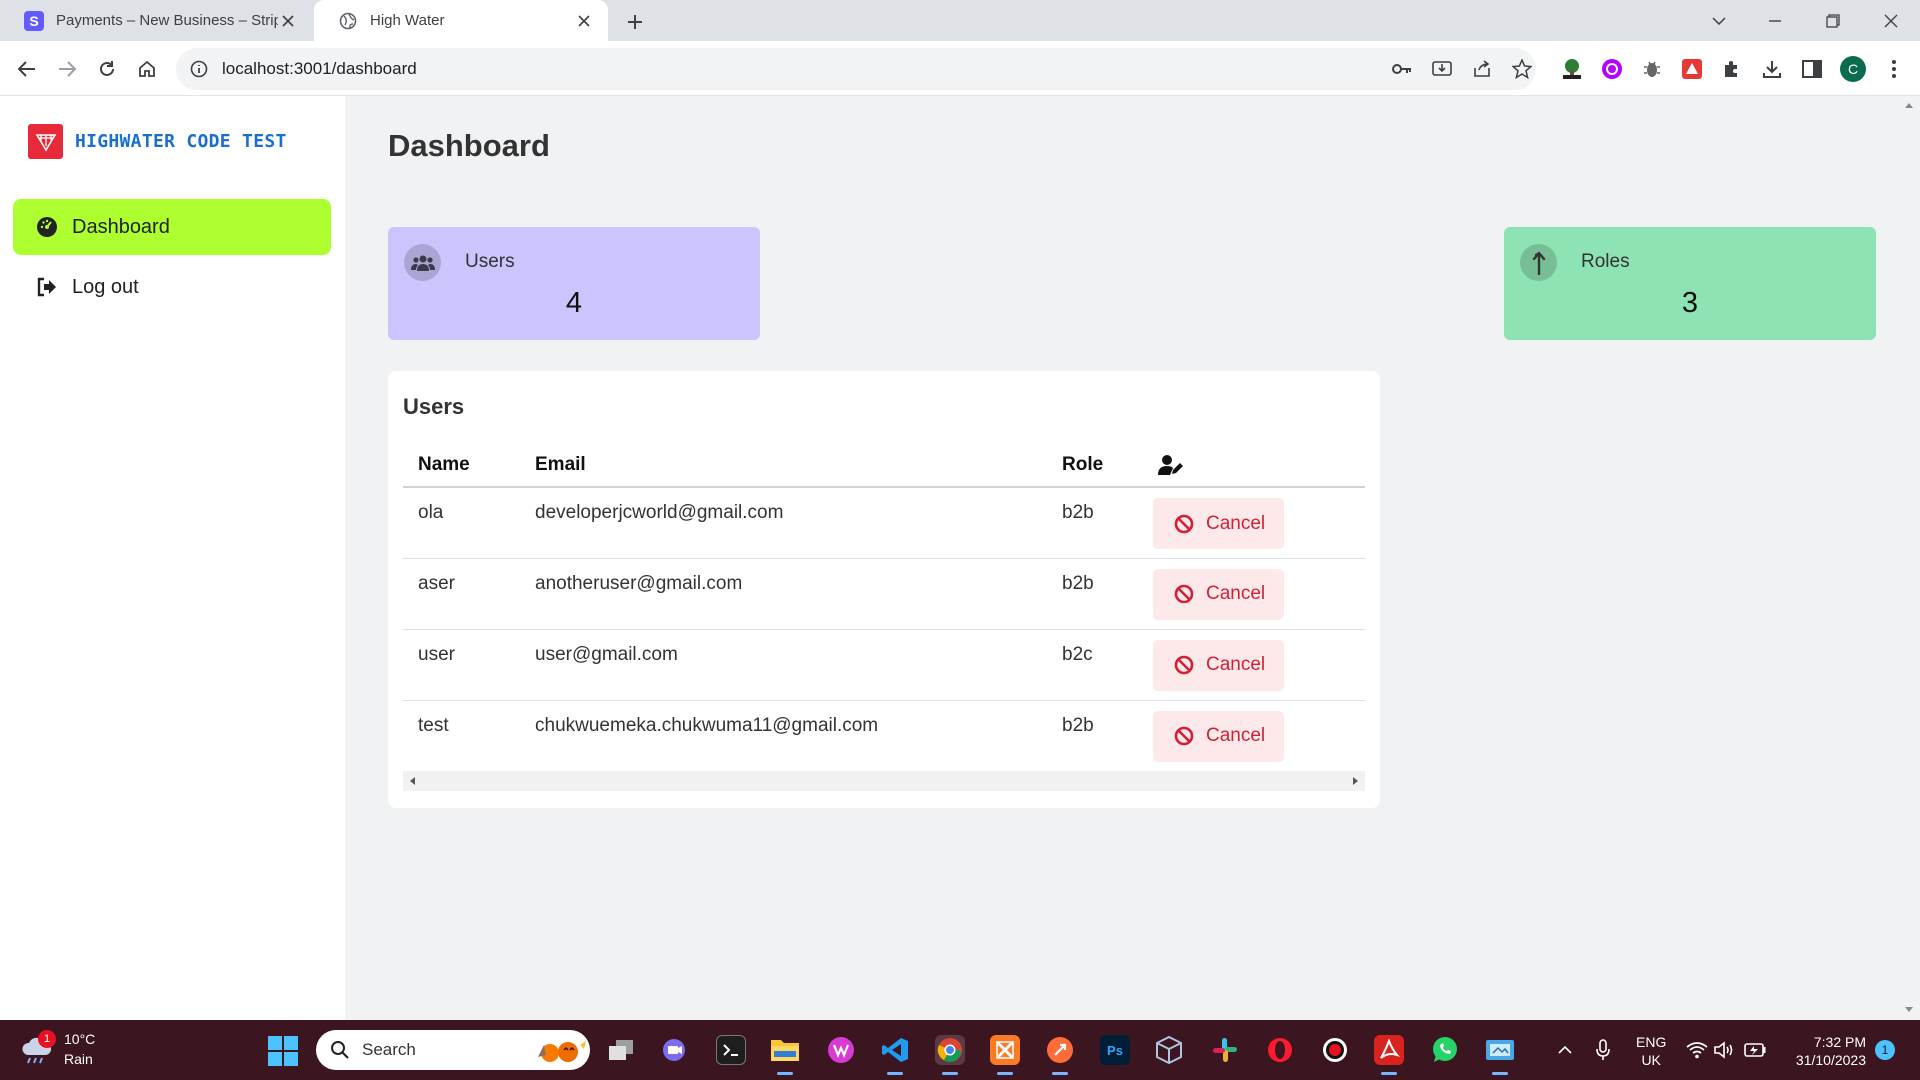  I want to click on column-header-email: Email, so click(783, 466).